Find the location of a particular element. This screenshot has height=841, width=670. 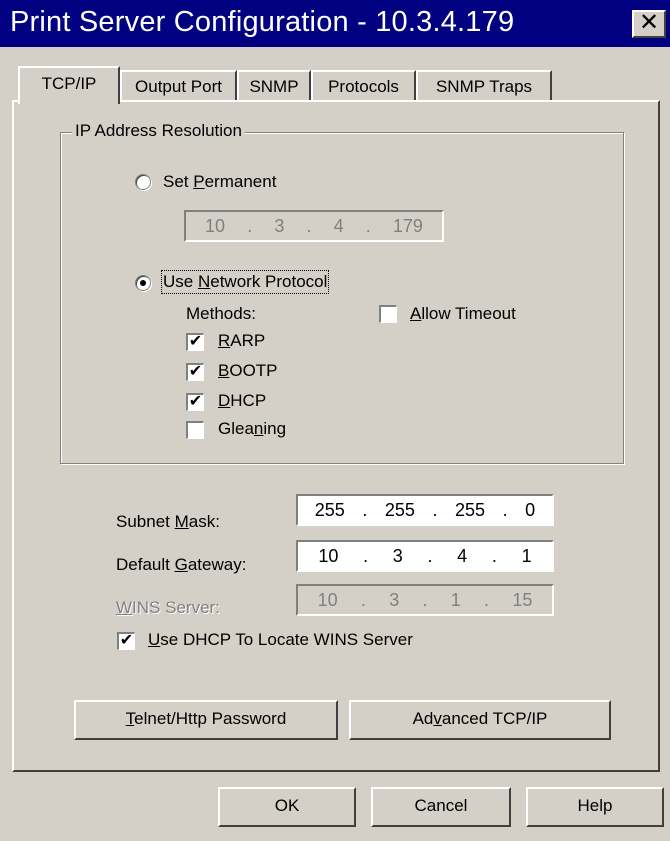

close-button: ✕ is located at coordinates (649, 24).